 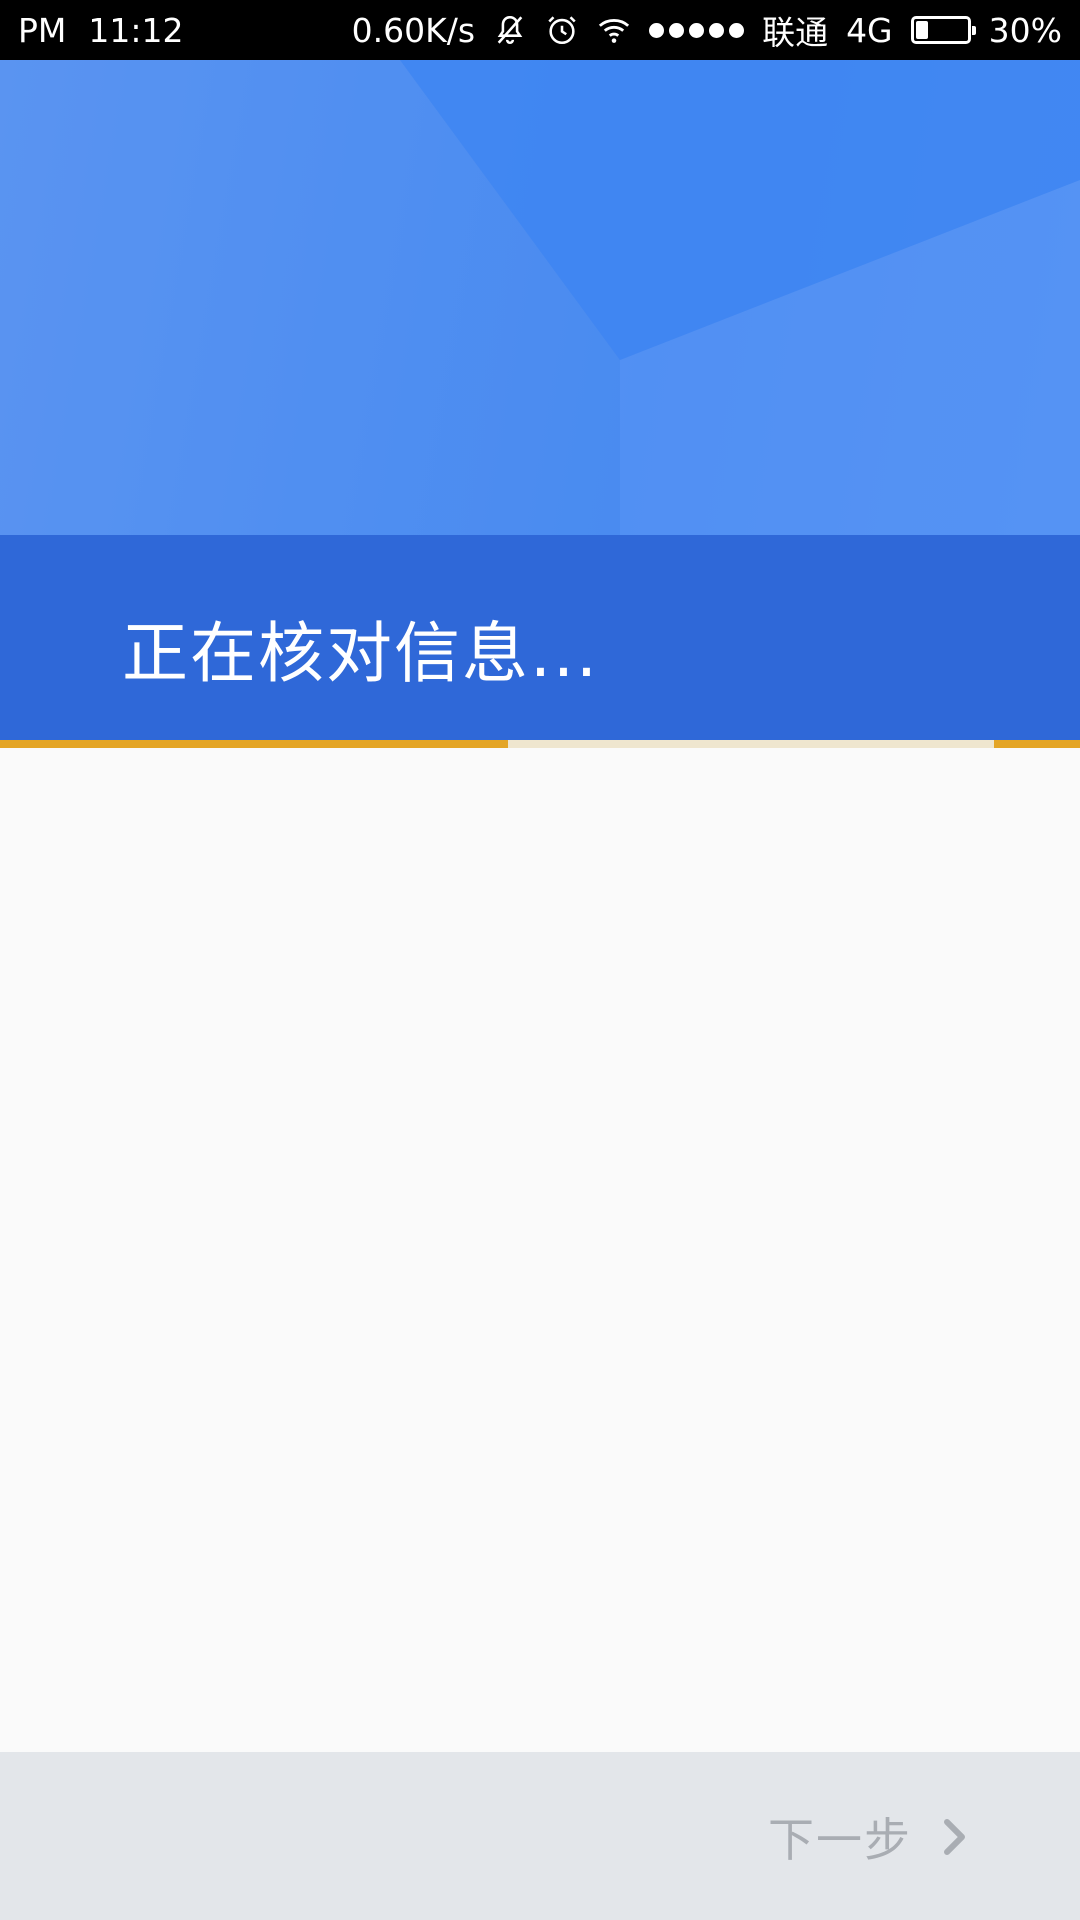 What do you see at coordinates (795, 32) in the screenshot?
I see `carrier-name: 联通` at bounding box center [795, 32].